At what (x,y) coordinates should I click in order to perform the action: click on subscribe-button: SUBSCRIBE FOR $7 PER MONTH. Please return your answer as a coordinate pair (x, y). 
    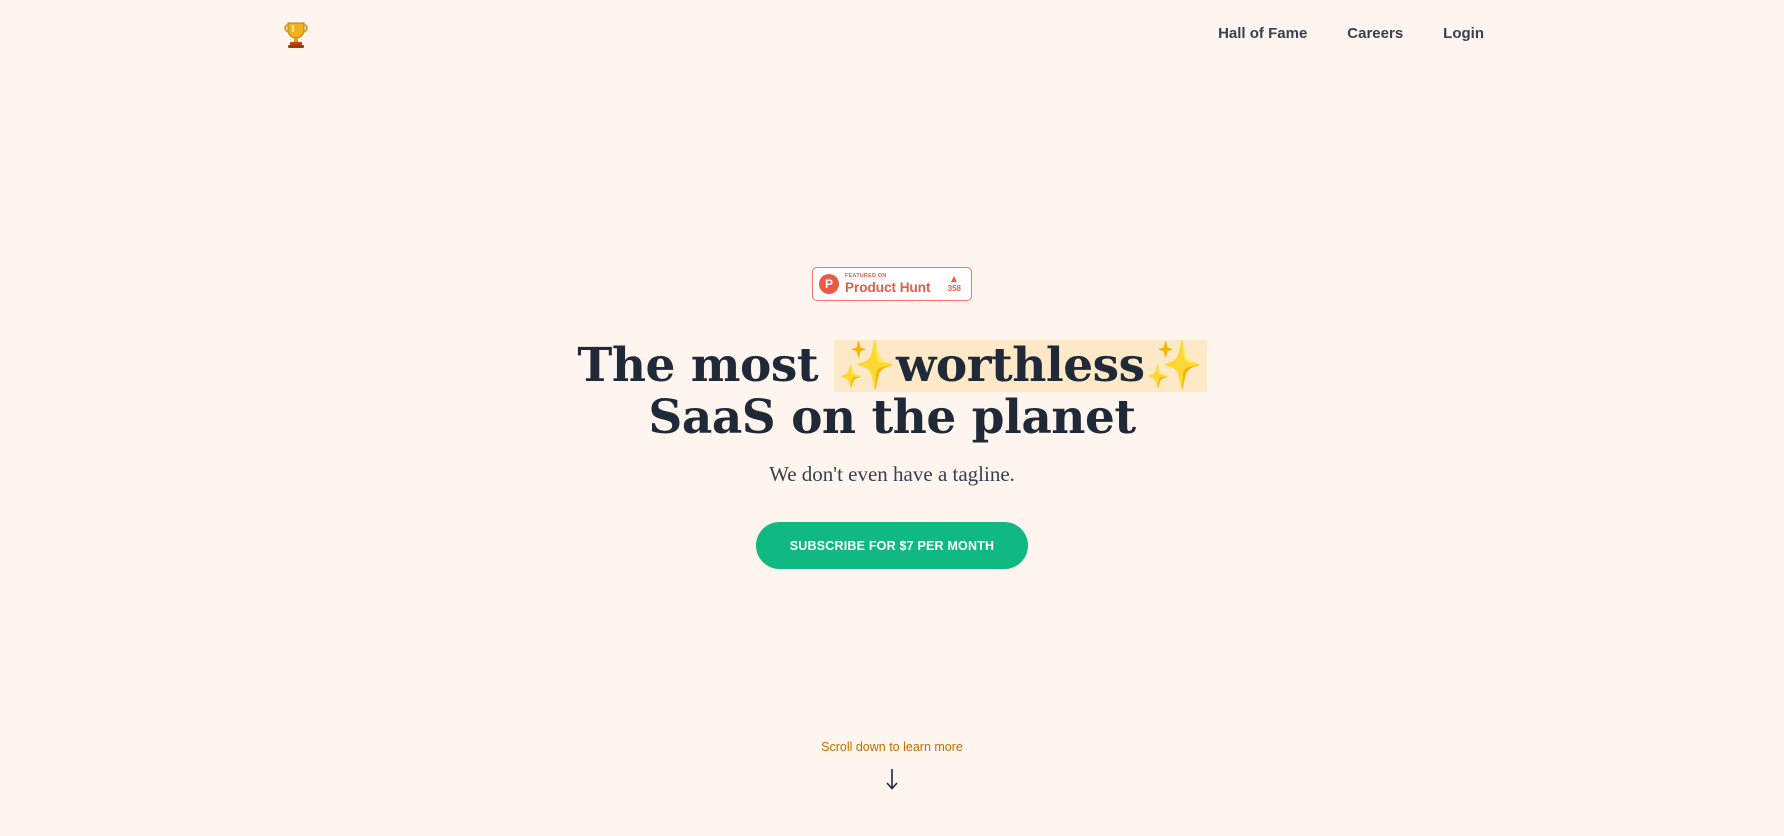
    Looking at the image, I should click on (892, 545).